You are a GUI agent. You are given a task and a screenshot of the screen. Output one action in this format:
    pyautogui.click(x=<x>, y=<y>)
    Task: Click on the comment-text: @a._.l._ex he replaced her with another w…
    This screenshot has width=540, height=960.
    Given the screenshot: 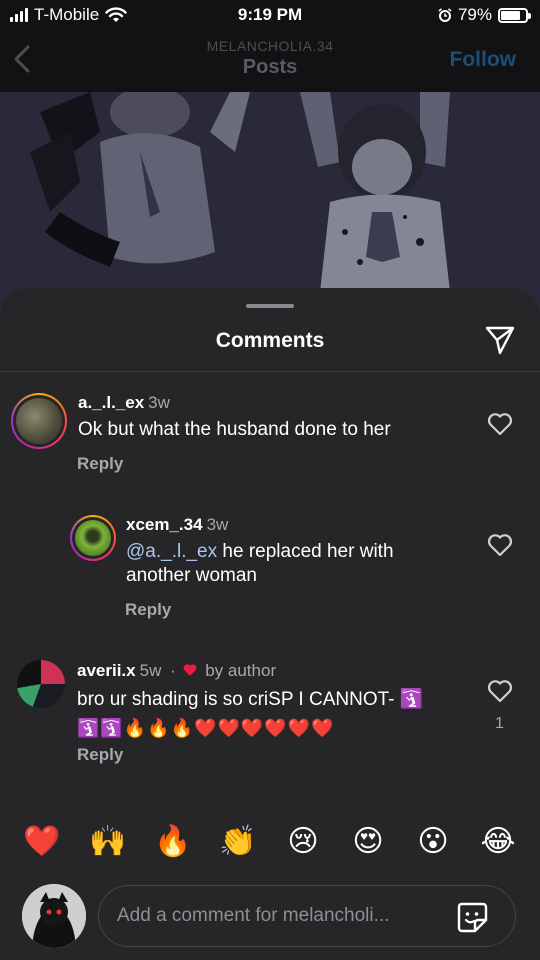 What is the action you would take?
    pyautogui.click(x=260, y=563)
    